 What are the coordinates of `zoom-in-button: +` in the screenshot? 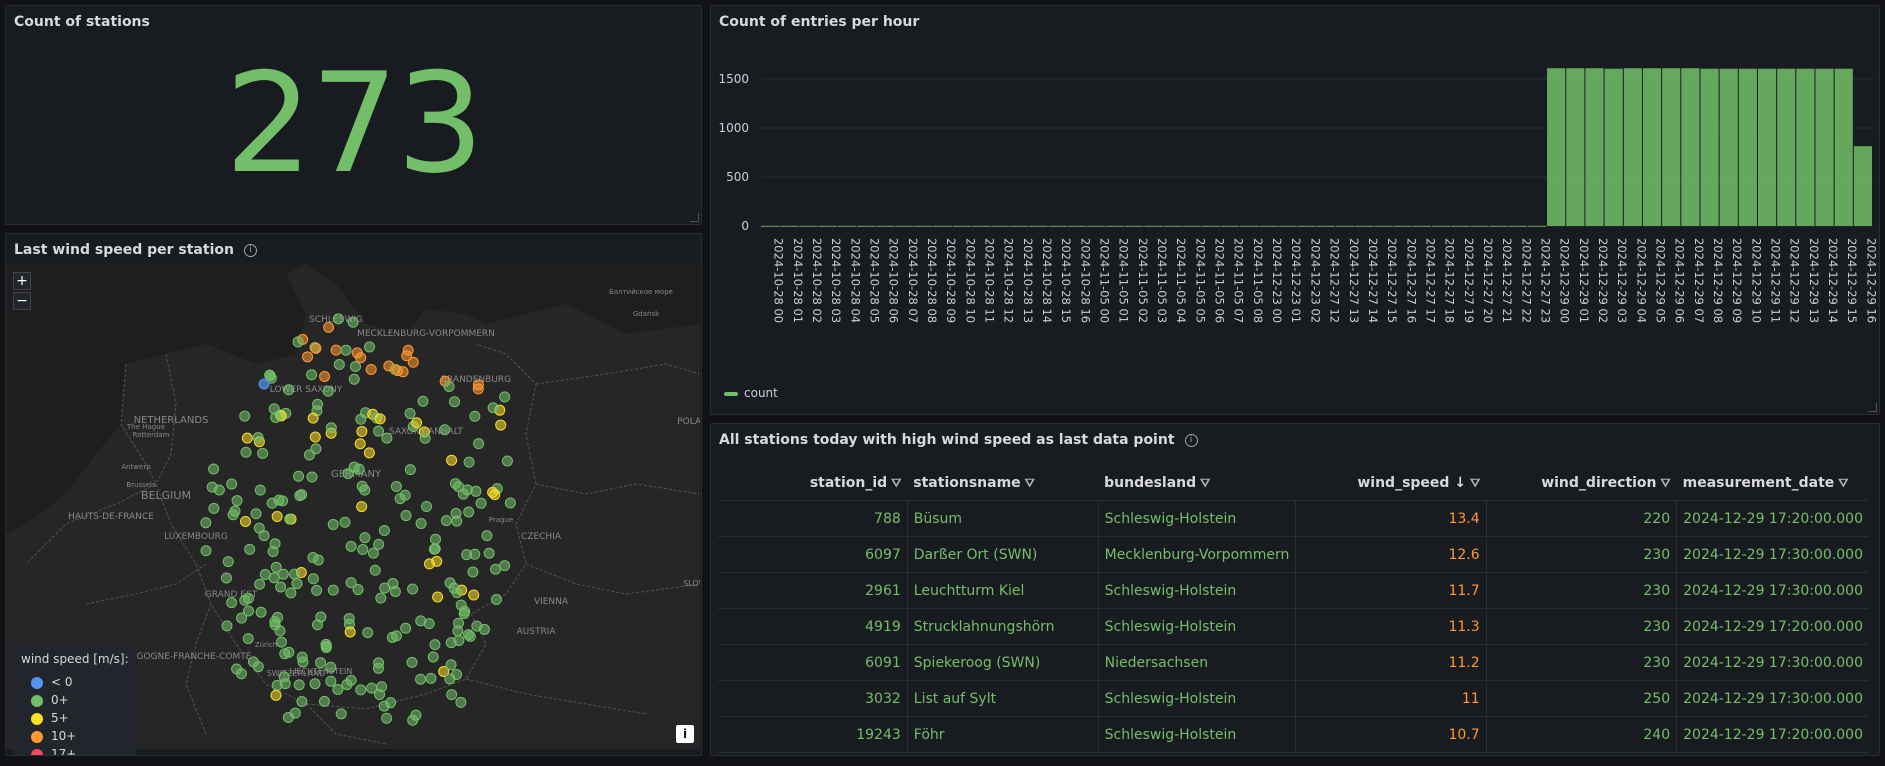 It's located at (22, 281).